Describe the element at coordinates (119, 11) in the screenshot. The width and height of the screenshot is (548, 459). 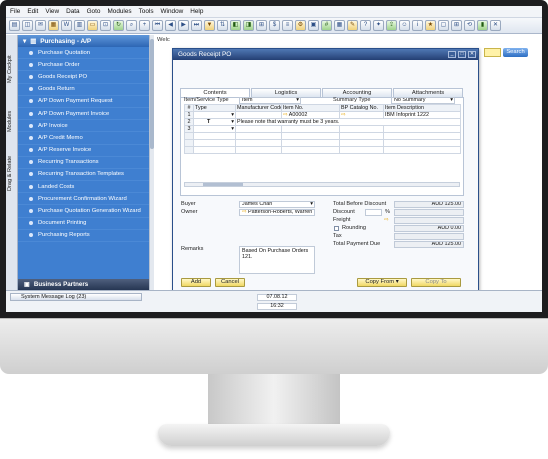
I see `menu-modules: Modules` at that location.